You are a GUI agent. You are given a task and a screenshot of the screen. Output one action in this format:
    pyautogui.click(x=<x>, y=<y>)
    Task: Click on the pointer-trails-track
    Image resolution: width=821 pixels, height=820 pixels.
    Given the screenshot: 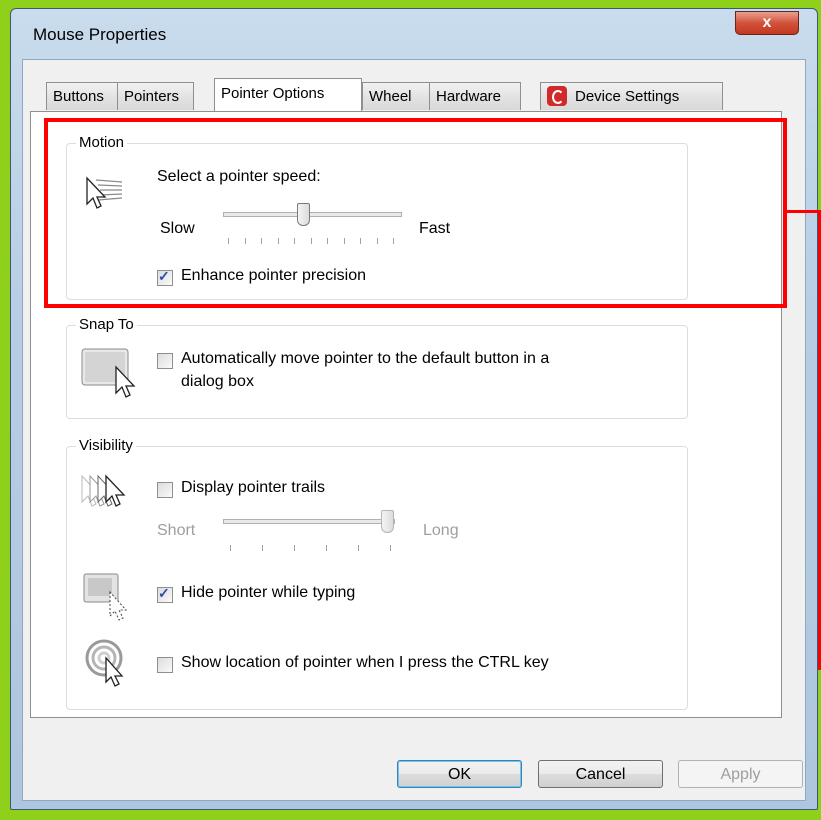 What is the action you would take?
    pyautogui.click(x=309, y=521)
    